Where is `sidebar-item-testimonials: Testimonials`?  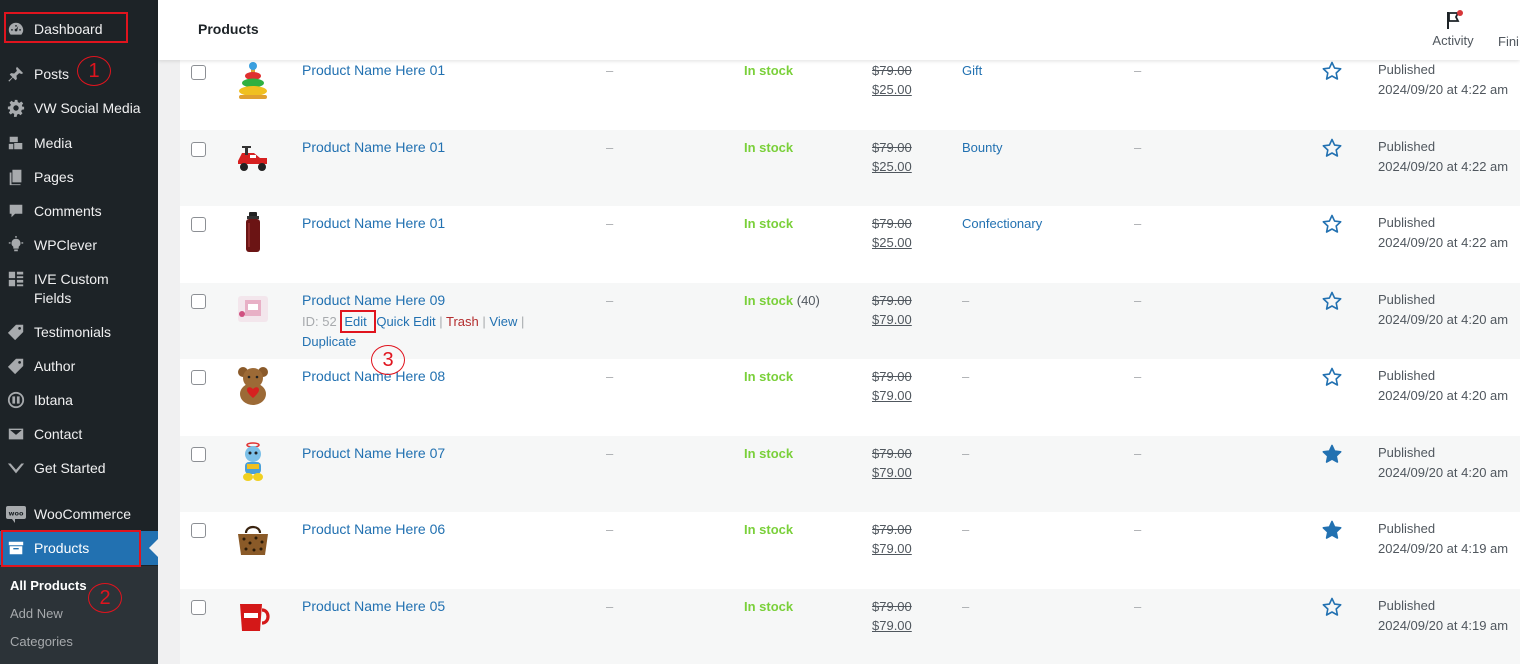 sidebar-item-testimonials: Testimonials is located at coordinates (79, 332).